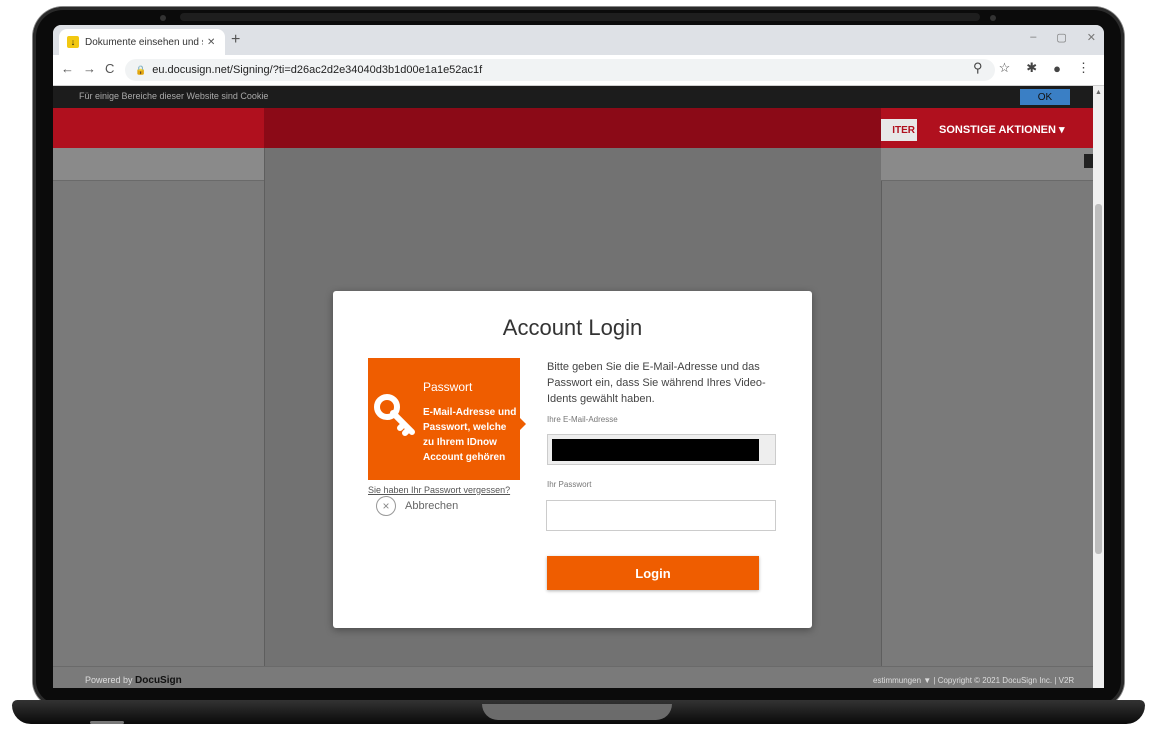 The image size is (1157, 730). I want to click on laptop-slot, so click(107, 722).